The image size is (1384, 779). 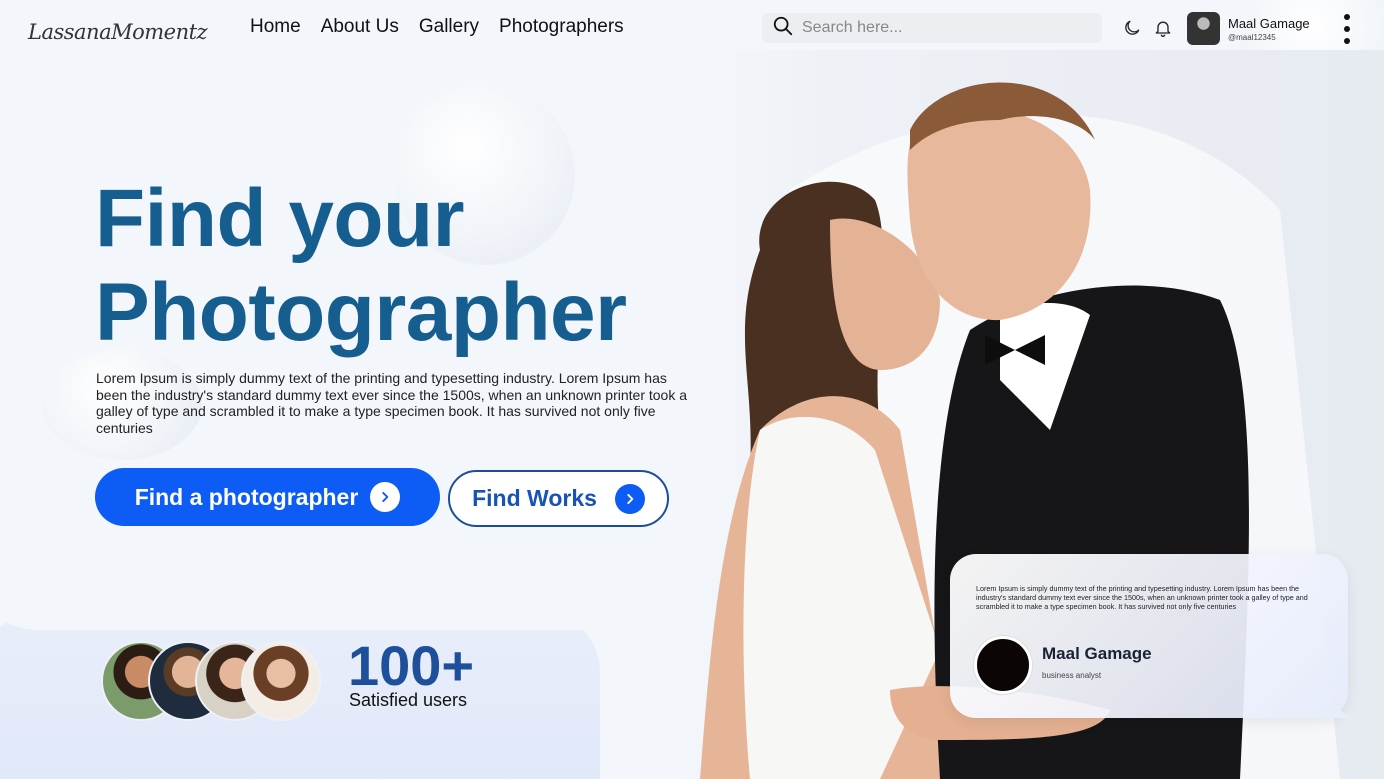 What do you see at coordinates (246, 496) in the screenshot?
I see `find-photographer-label: Find a photographer` at bounding box center [246, 496].